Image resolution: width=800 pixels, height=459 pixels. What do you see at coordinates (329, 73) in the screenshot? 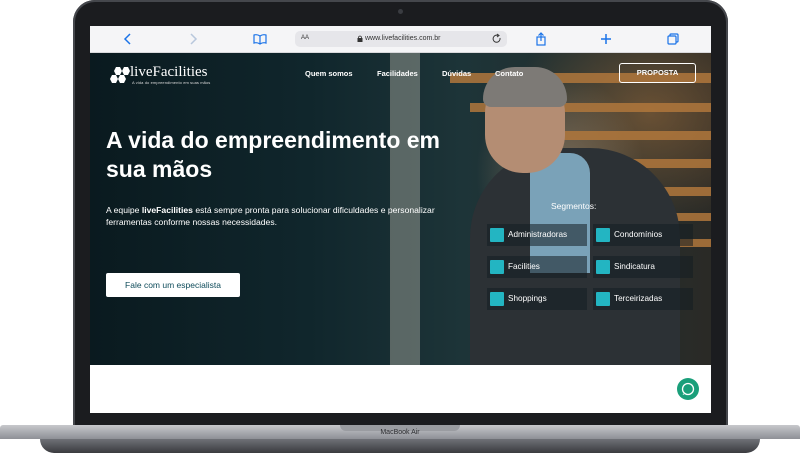
I see `nav-quem-somos: Quem somos` at bounding box center [329, 73].